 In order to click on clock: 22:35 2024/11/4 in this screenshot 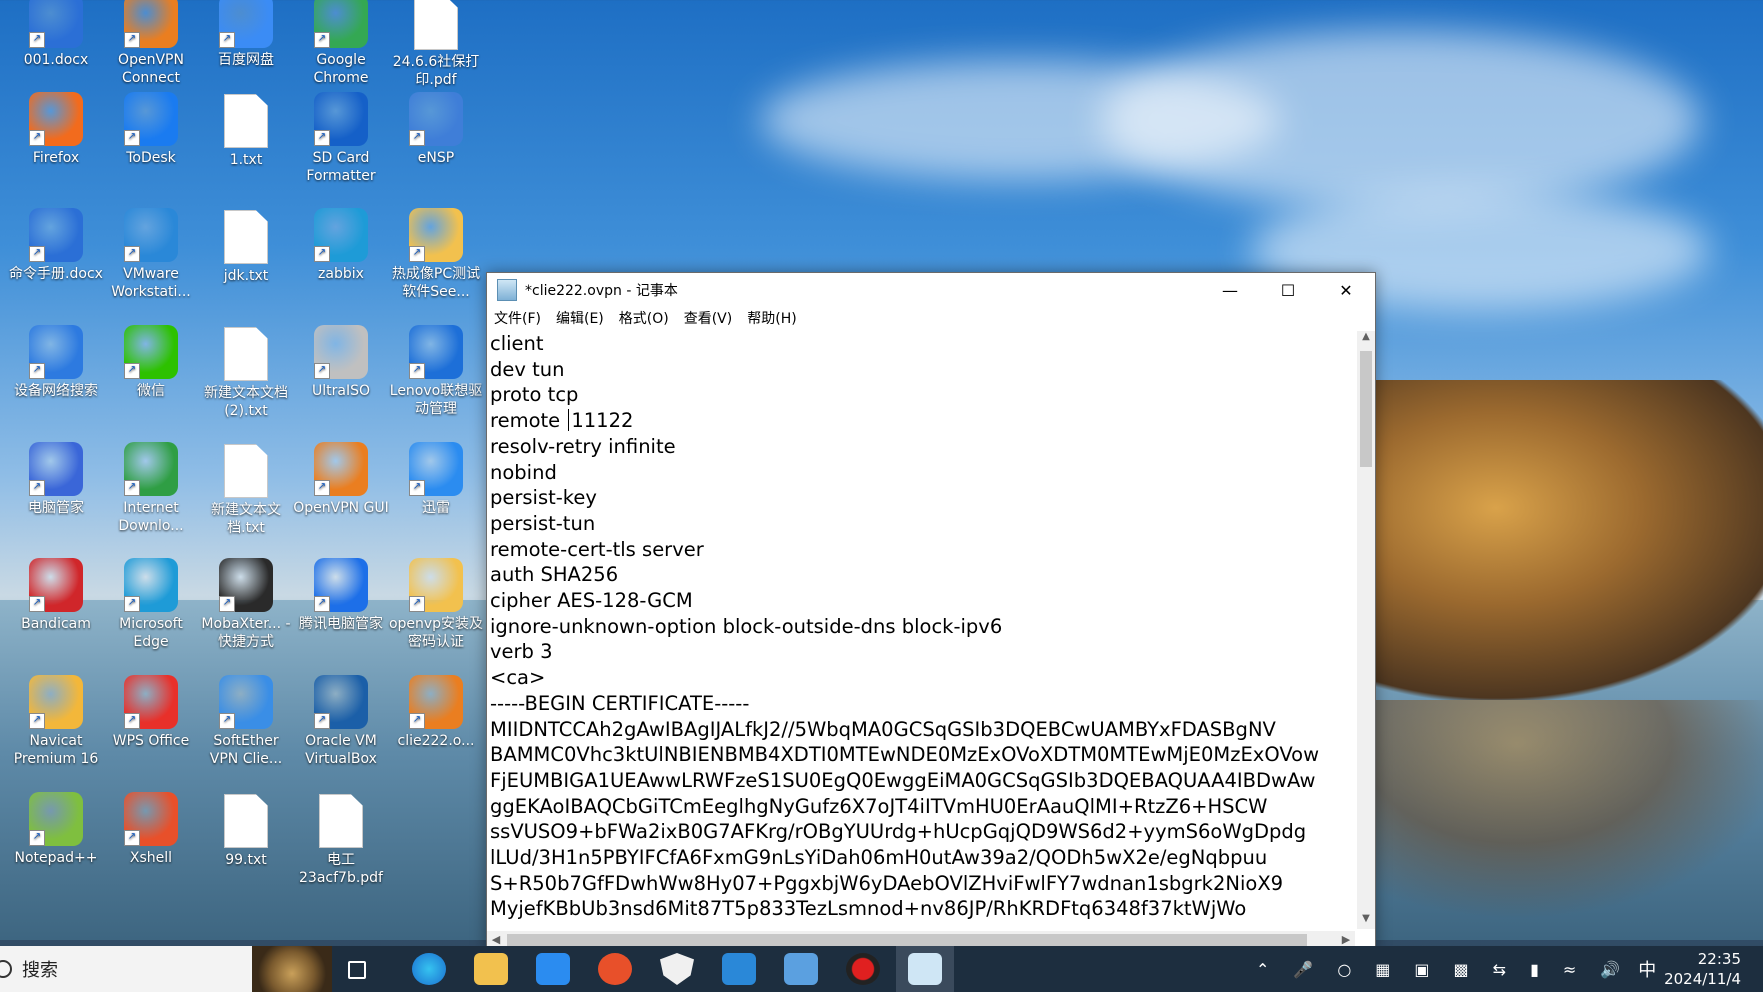, I will do `click(1702, 969)`.